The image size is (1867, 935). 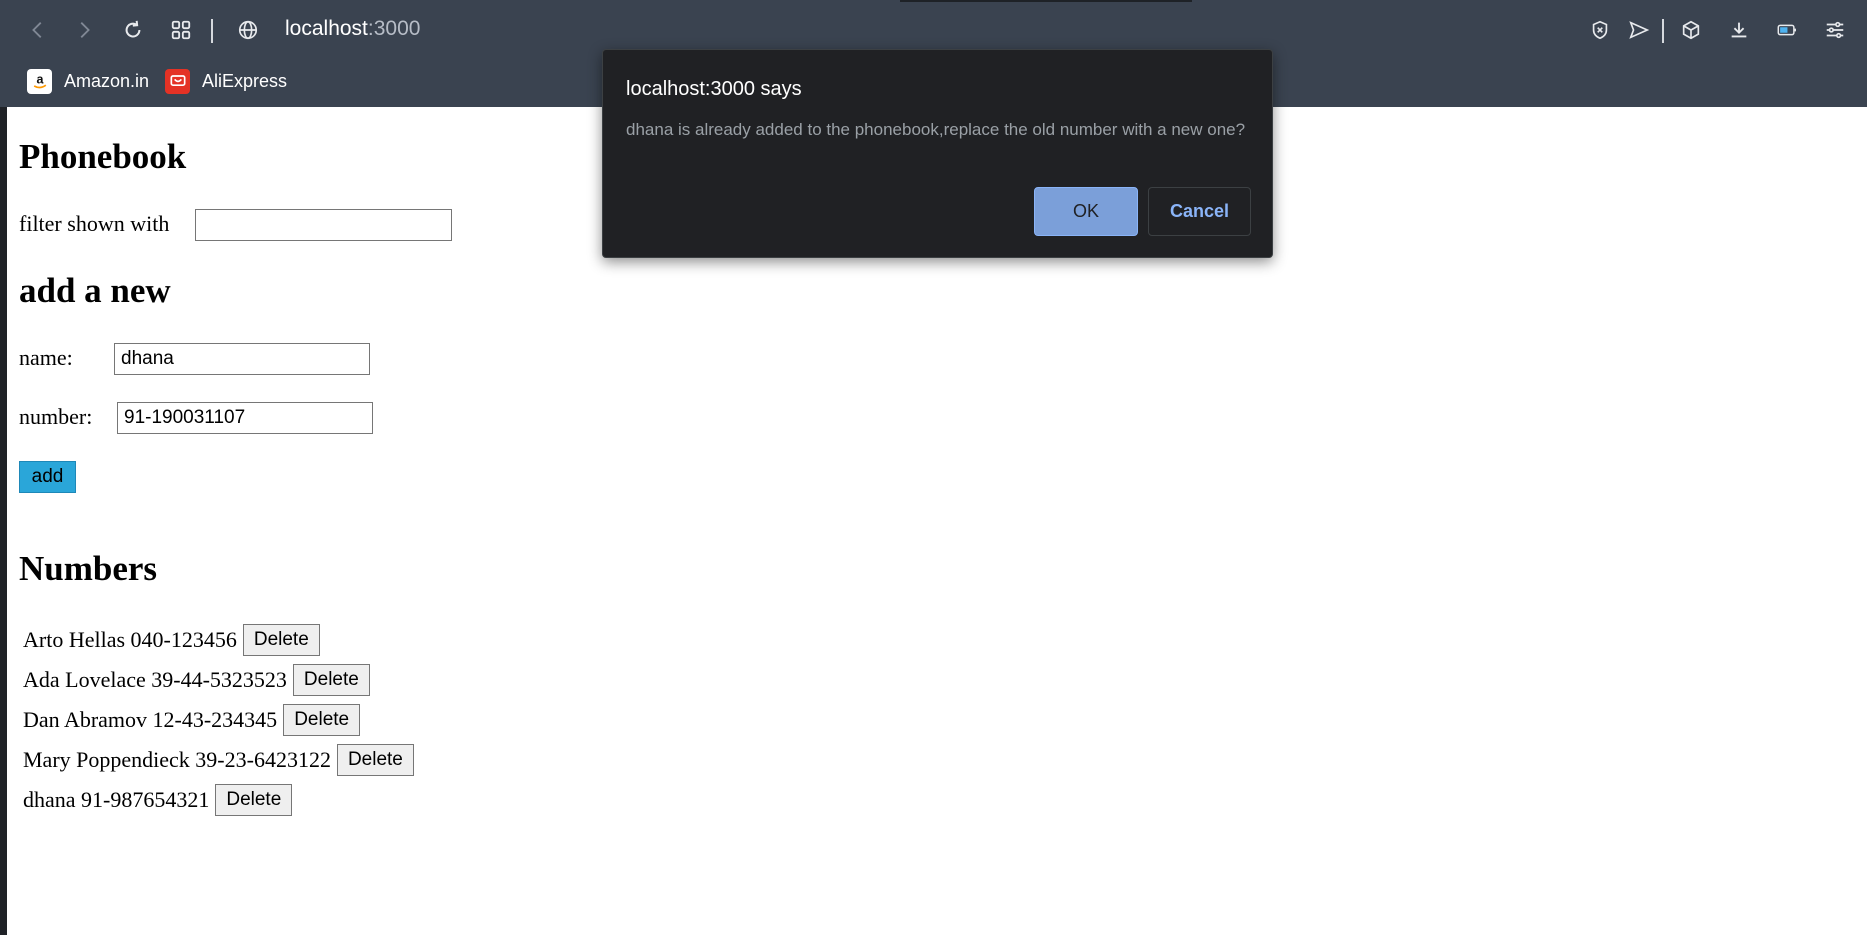 I want to click on filter-input, so click(x=323, y=225).